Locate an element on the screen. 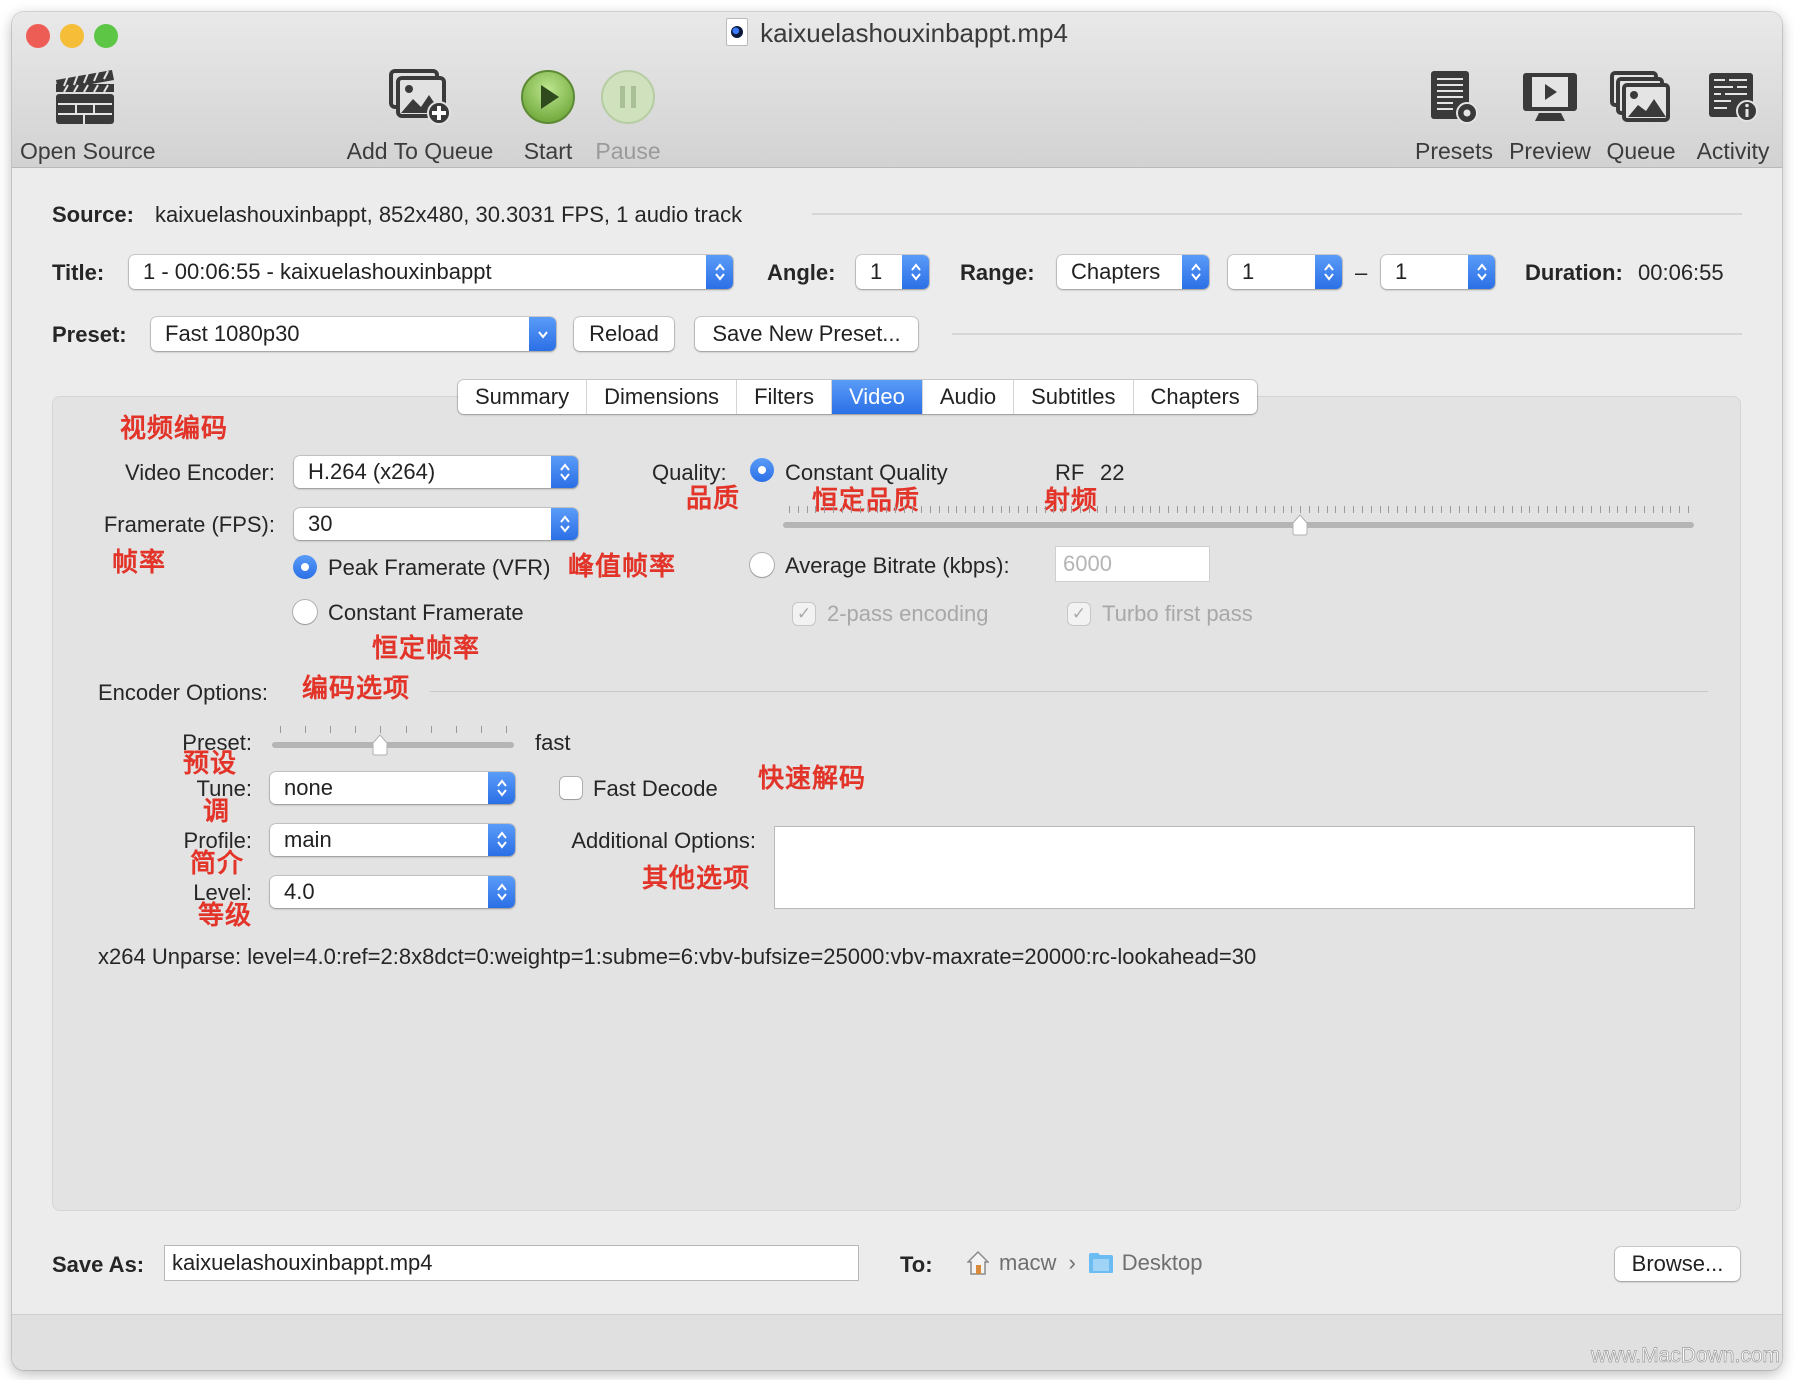 This screenshot has width=1794, height=1380. annotation-preset: 预设 is located at coordinates (210, 763).